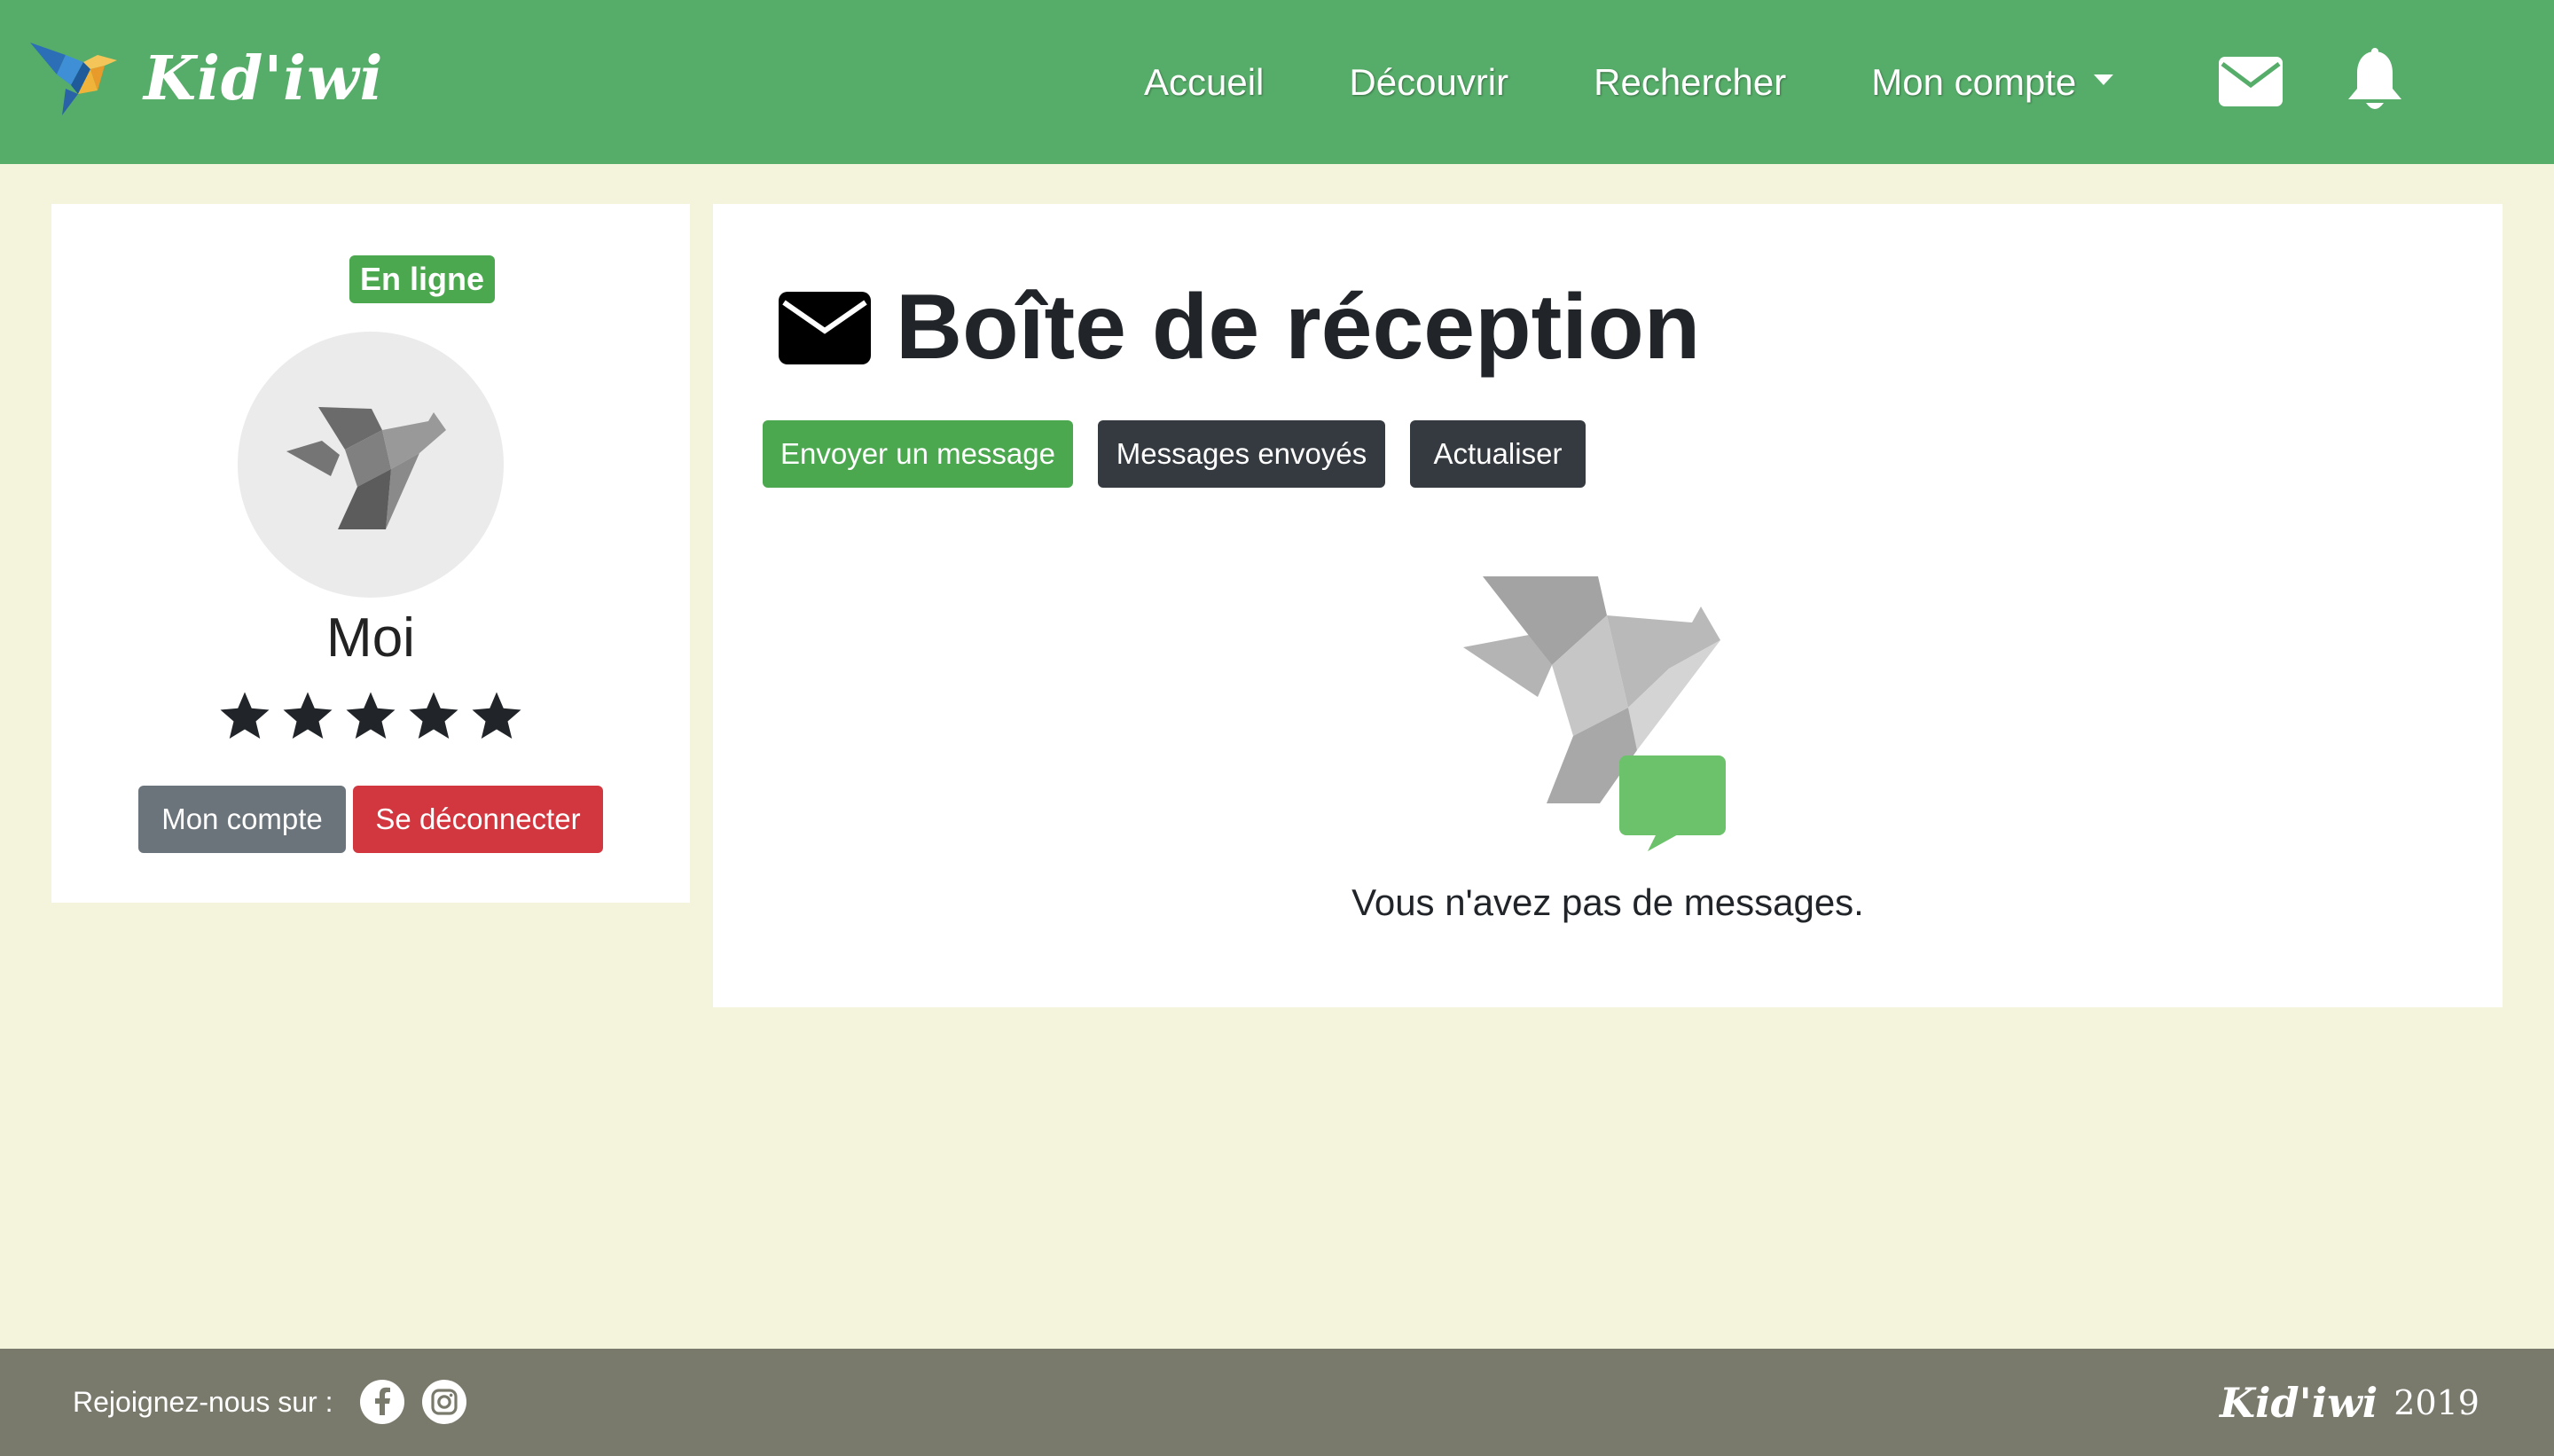 This screenshot has height=1456, width=2554. What do you see at coordinates (370, 638) in the screenshot?
I see `profile-name: Moi` at bounding box center [370, 638].